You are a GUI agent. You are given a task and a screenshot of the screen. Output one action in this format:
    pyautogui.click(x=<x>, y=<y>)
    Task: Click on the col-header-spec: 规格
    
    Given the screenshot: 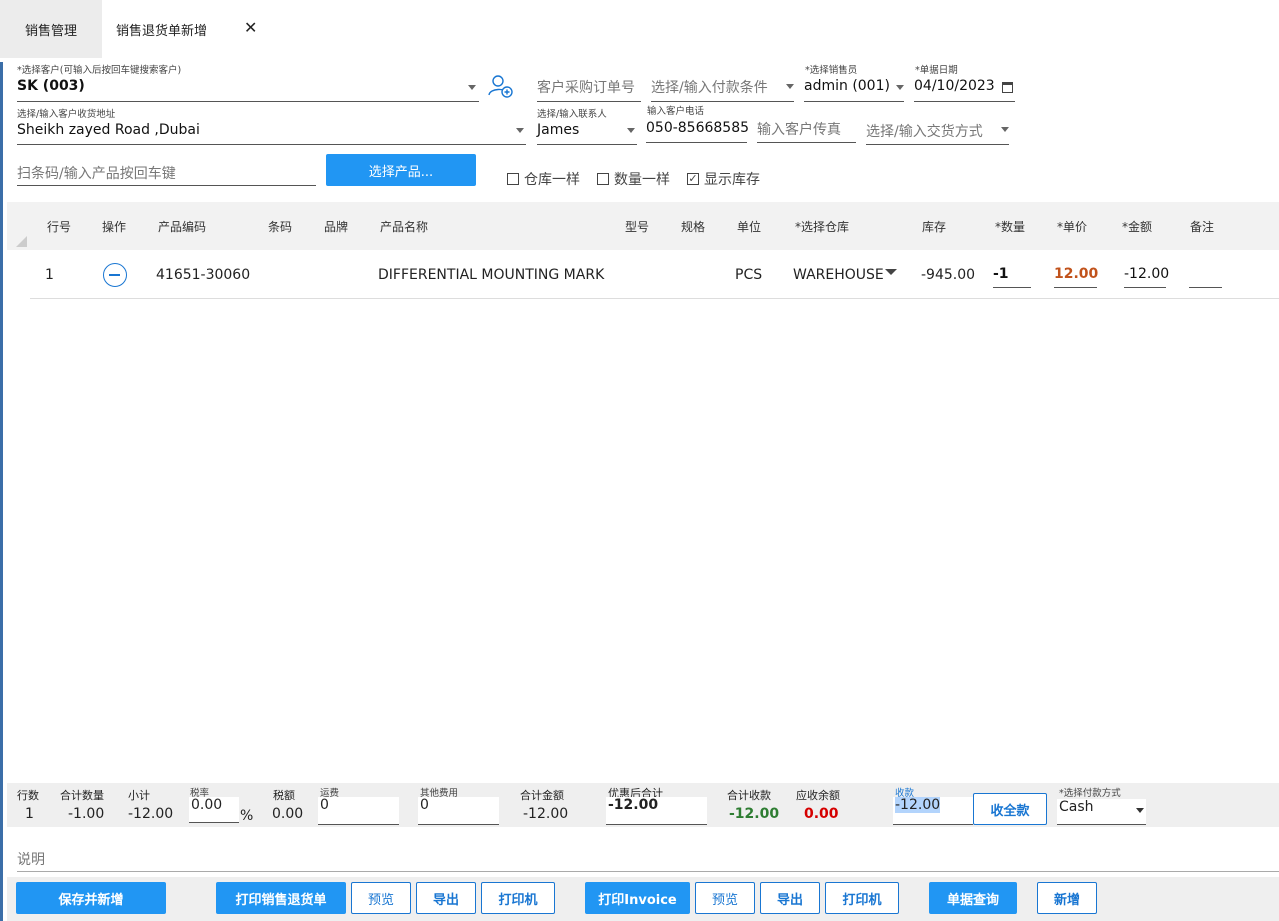 What is the action you would take?
    pyautogui.click(x=693, y=227)
    